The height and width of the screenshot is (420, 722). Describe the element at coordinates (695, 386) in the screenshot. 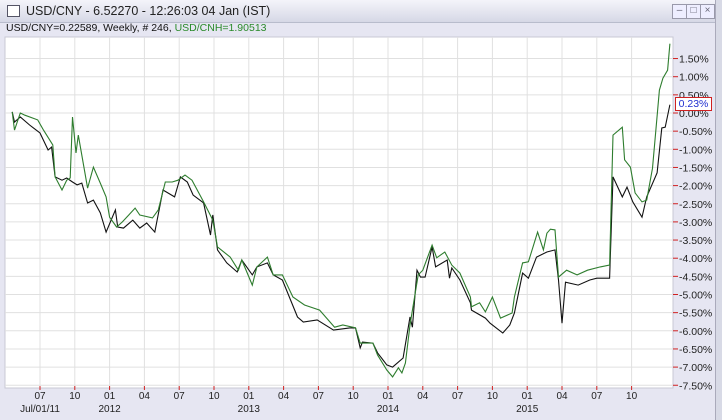

I see `y-tick-label: -7.50%` at that location.